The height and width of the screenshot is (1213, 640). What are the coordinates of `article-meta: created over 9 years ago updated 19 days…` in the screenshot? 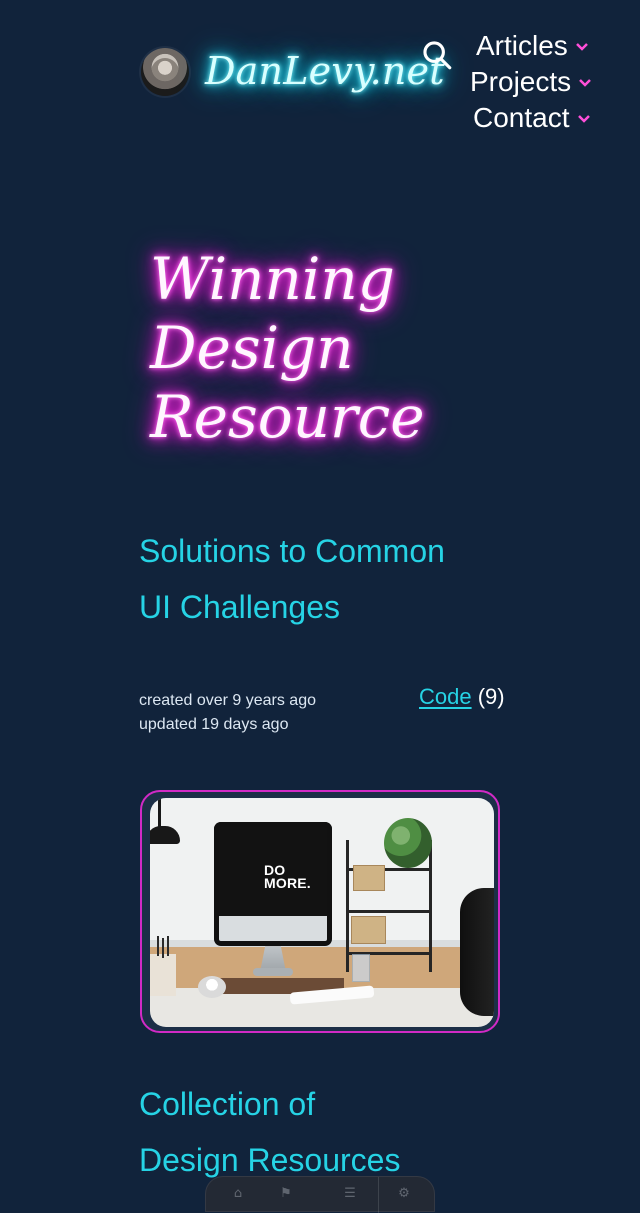 It's located at (227, 713).